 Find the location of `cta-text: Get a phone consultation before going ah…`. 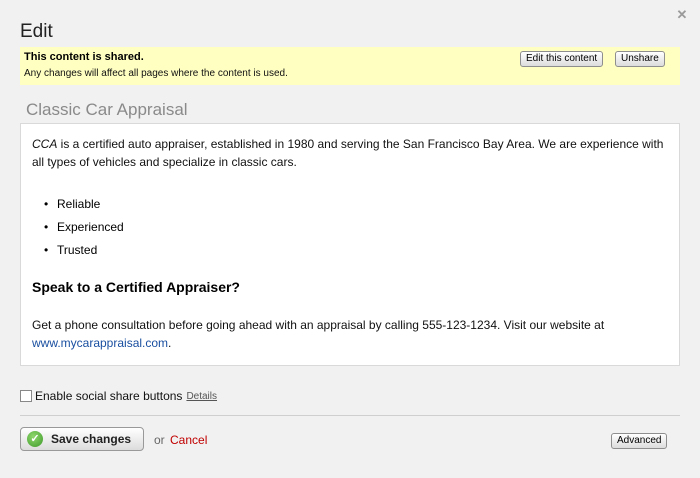

cta-text: Get a phone consultation before going ah… is located at coordinates (318, 325).